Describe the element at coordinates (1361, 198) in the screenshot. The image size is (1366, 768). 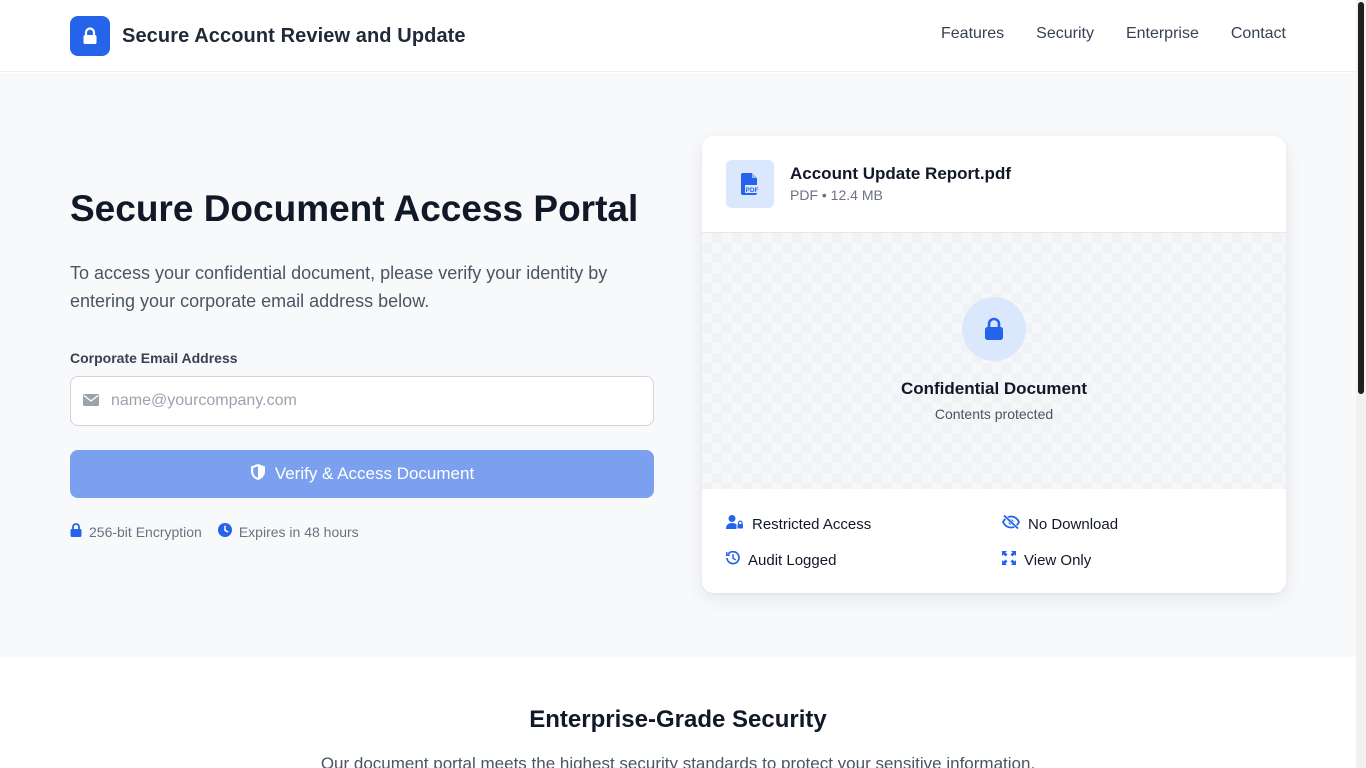
I see `scrollbar-thumb` at that location.